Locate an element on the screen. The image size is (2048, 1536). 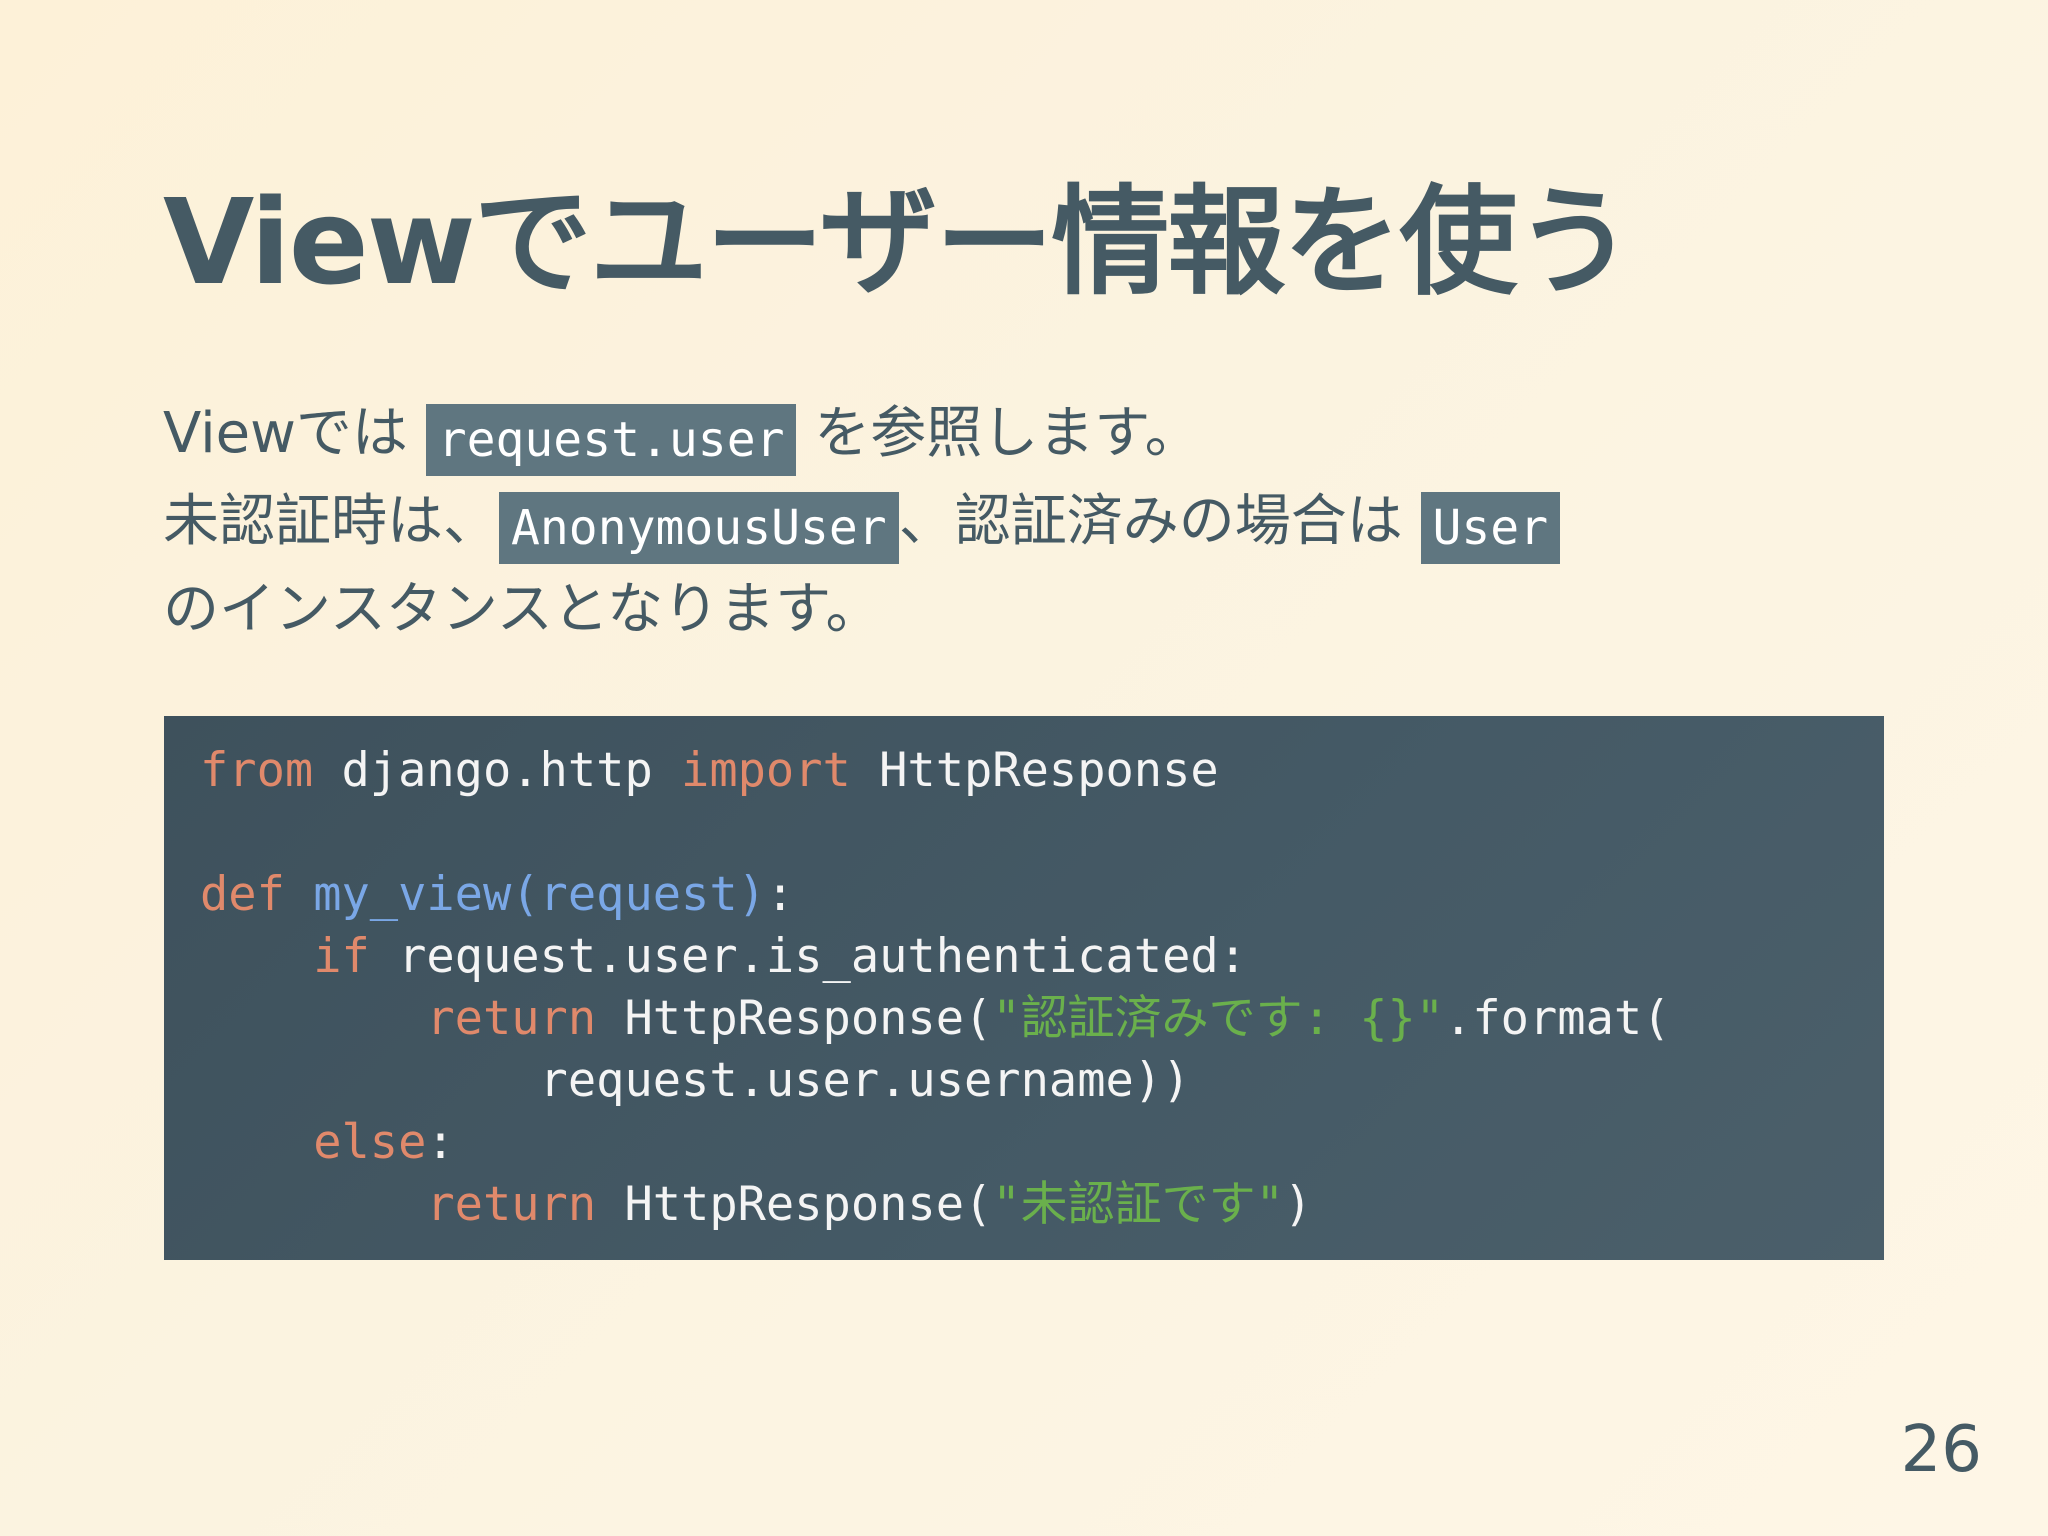
body-line-3: のインスタンスとなります。 is located at coordinates (1023, 610).